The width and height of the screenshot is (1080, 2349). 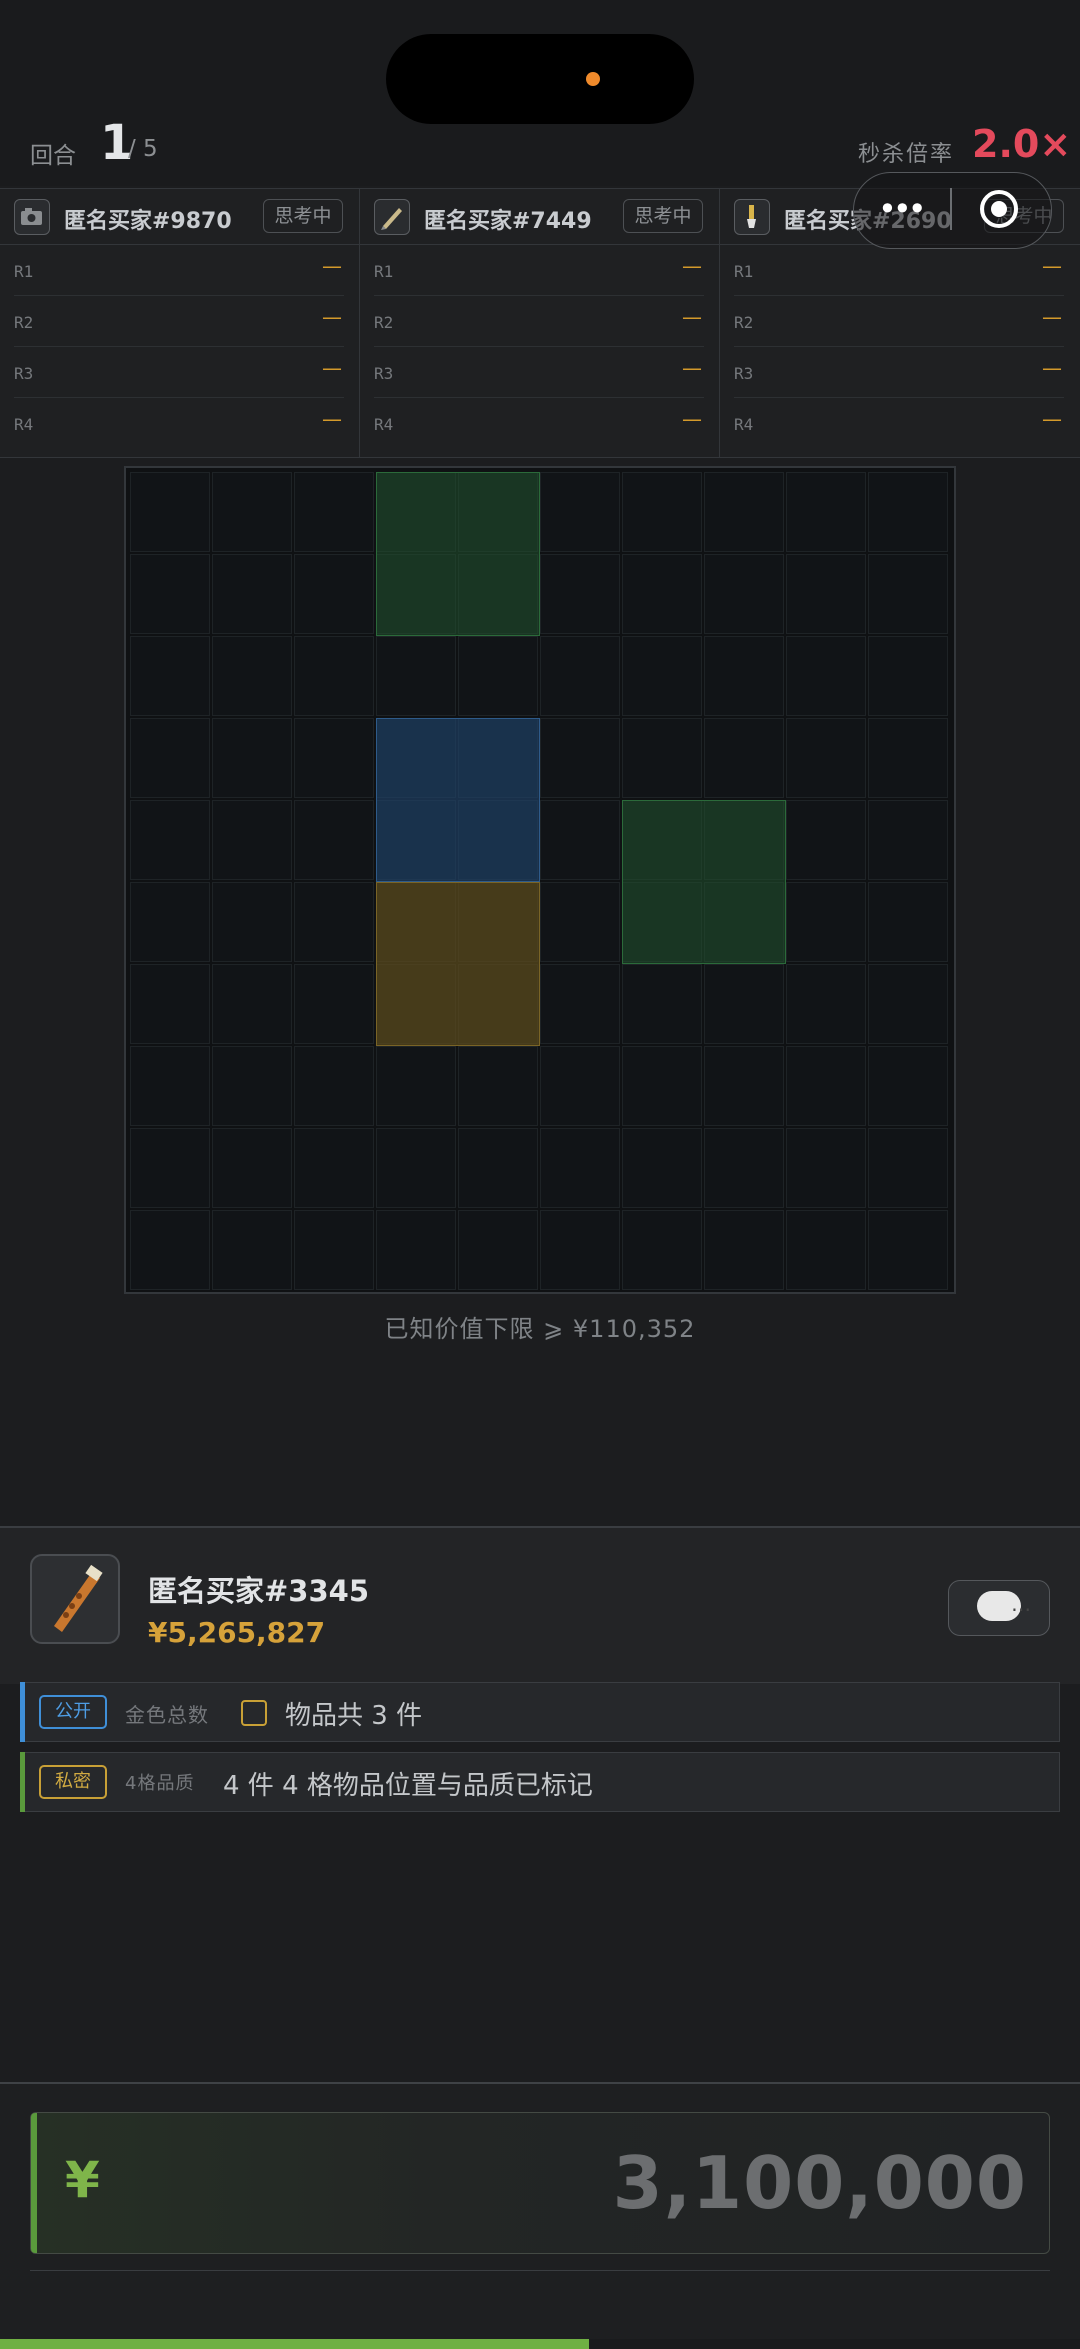 I want to click on buyer-column: 匿名买家#9870 思考中 R1 — R2 — R3 — R4 —, so click(x=180, y=323).